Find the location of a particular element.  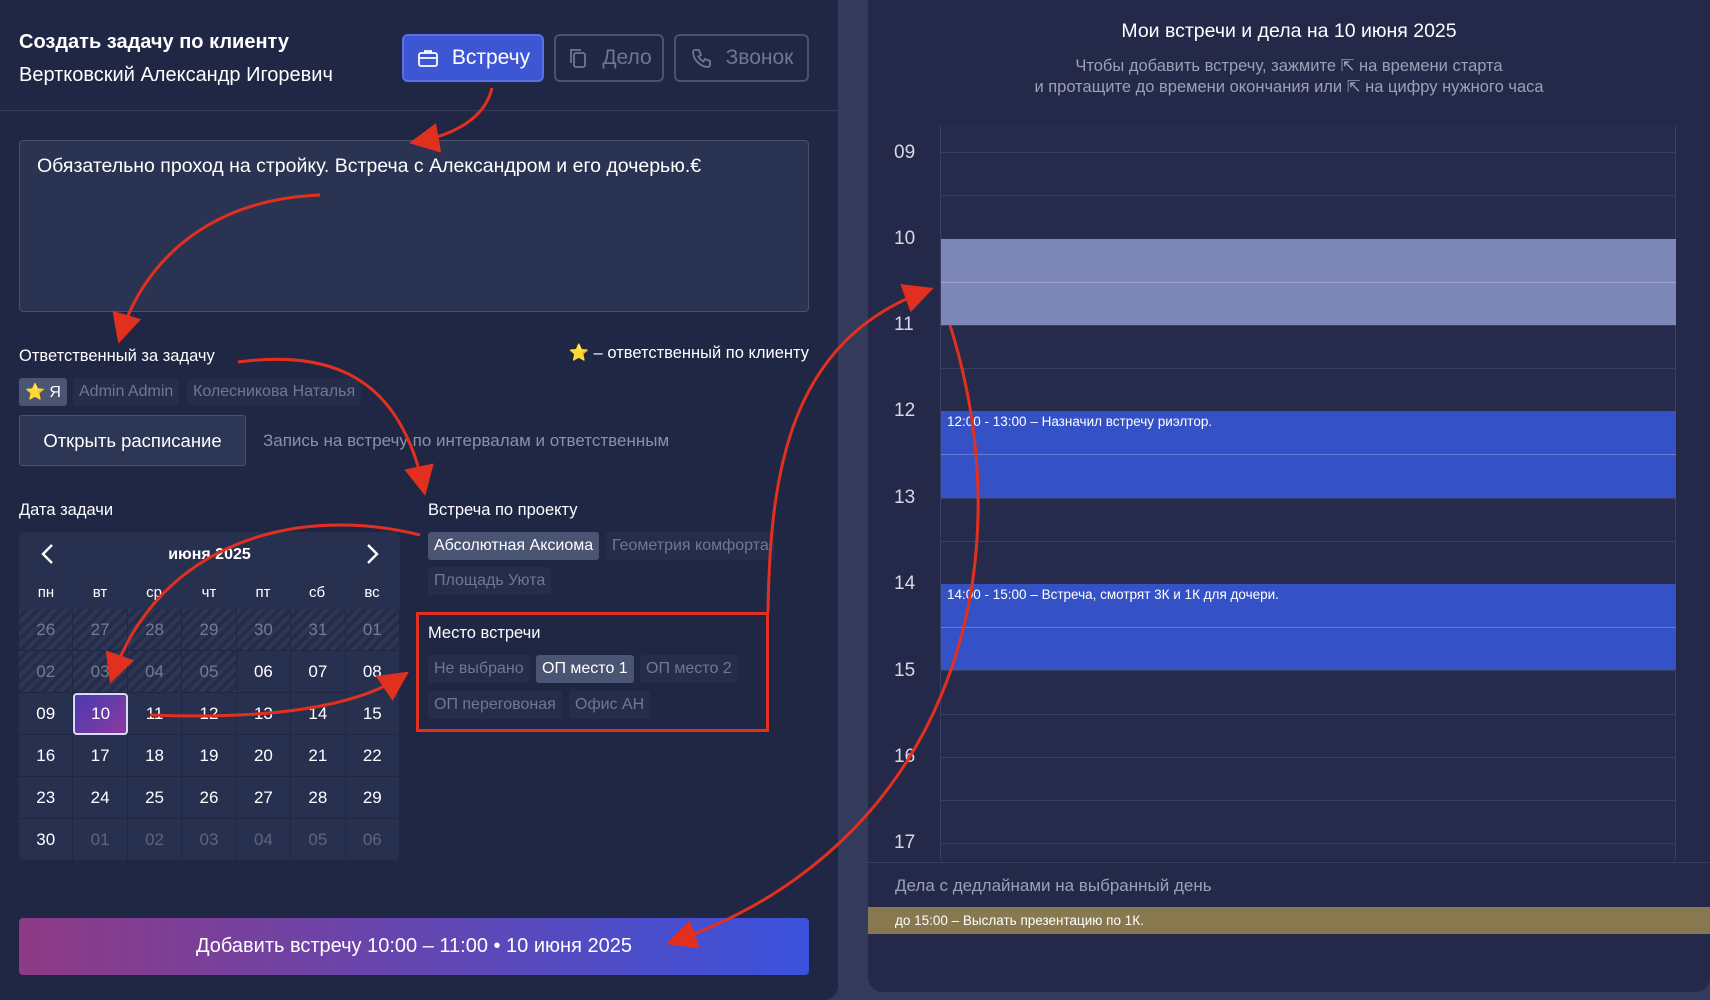

deadlines-label: Дела с дедлайнами на выбранный день is located at coordinates (1053, 885).